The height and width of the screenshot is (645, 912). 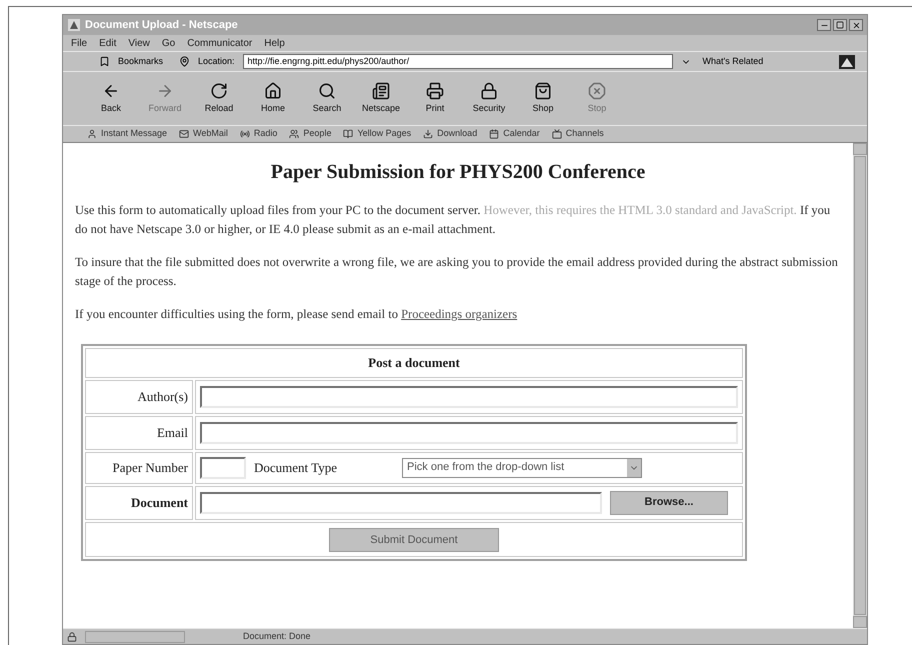 What do you see at coordinates (219, 91) in the screenshot?
I see `reload-icon` at bounding box center [219, 91].